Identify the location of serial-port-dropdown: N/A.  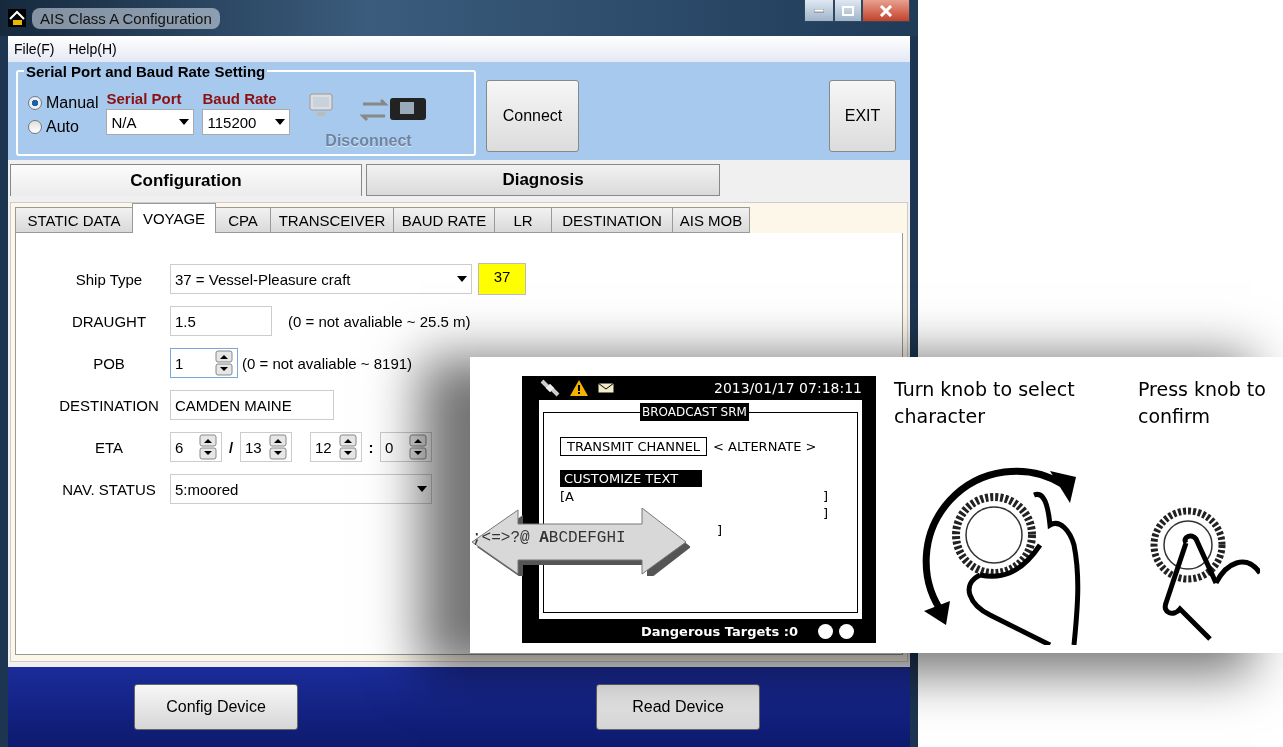
(150, 122).